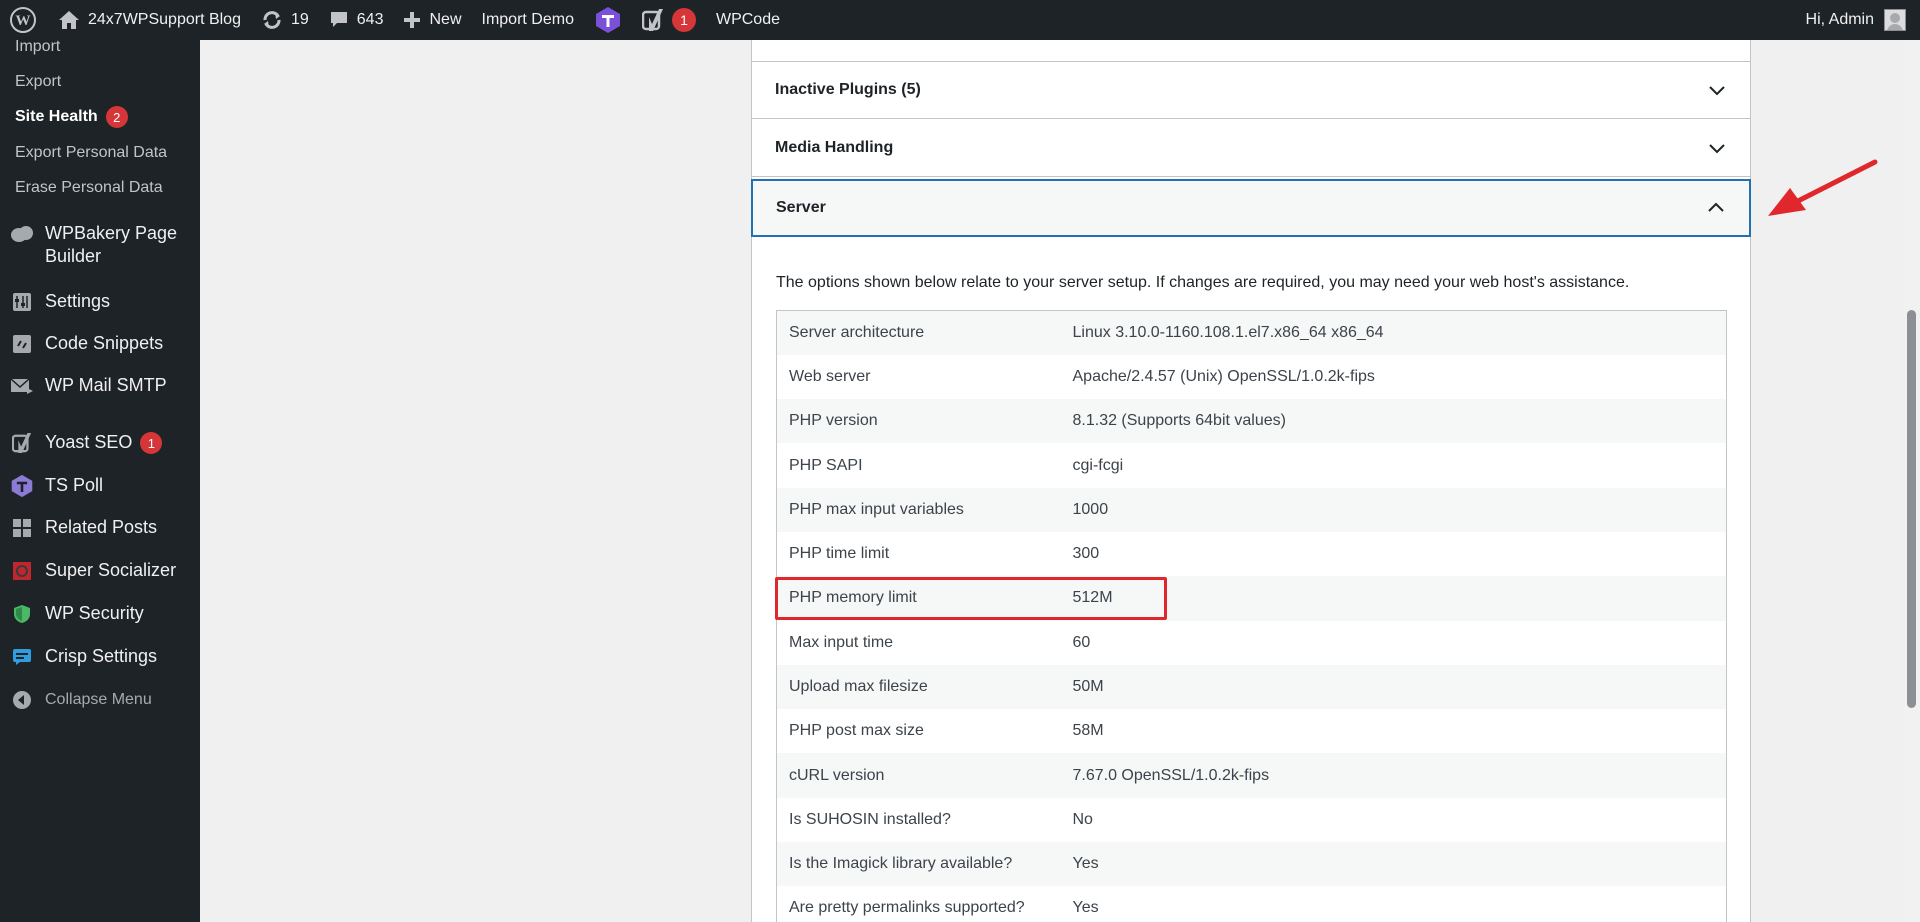 The width and height of the screenshot is (1920, 922). What do you see at coordinates (22, 344) in the screenshot?
I see `code-snippets-icon` at bounding box center [22, 344].